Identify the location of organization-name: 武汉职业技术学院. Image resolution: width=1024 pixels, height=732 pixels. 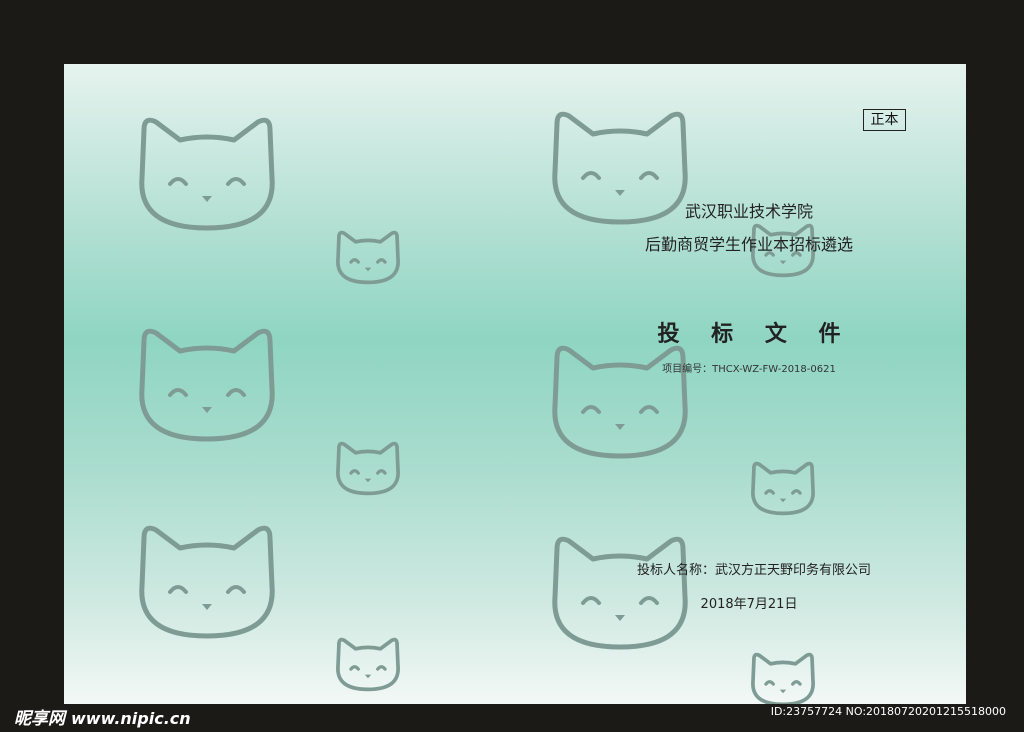
(748, 211).